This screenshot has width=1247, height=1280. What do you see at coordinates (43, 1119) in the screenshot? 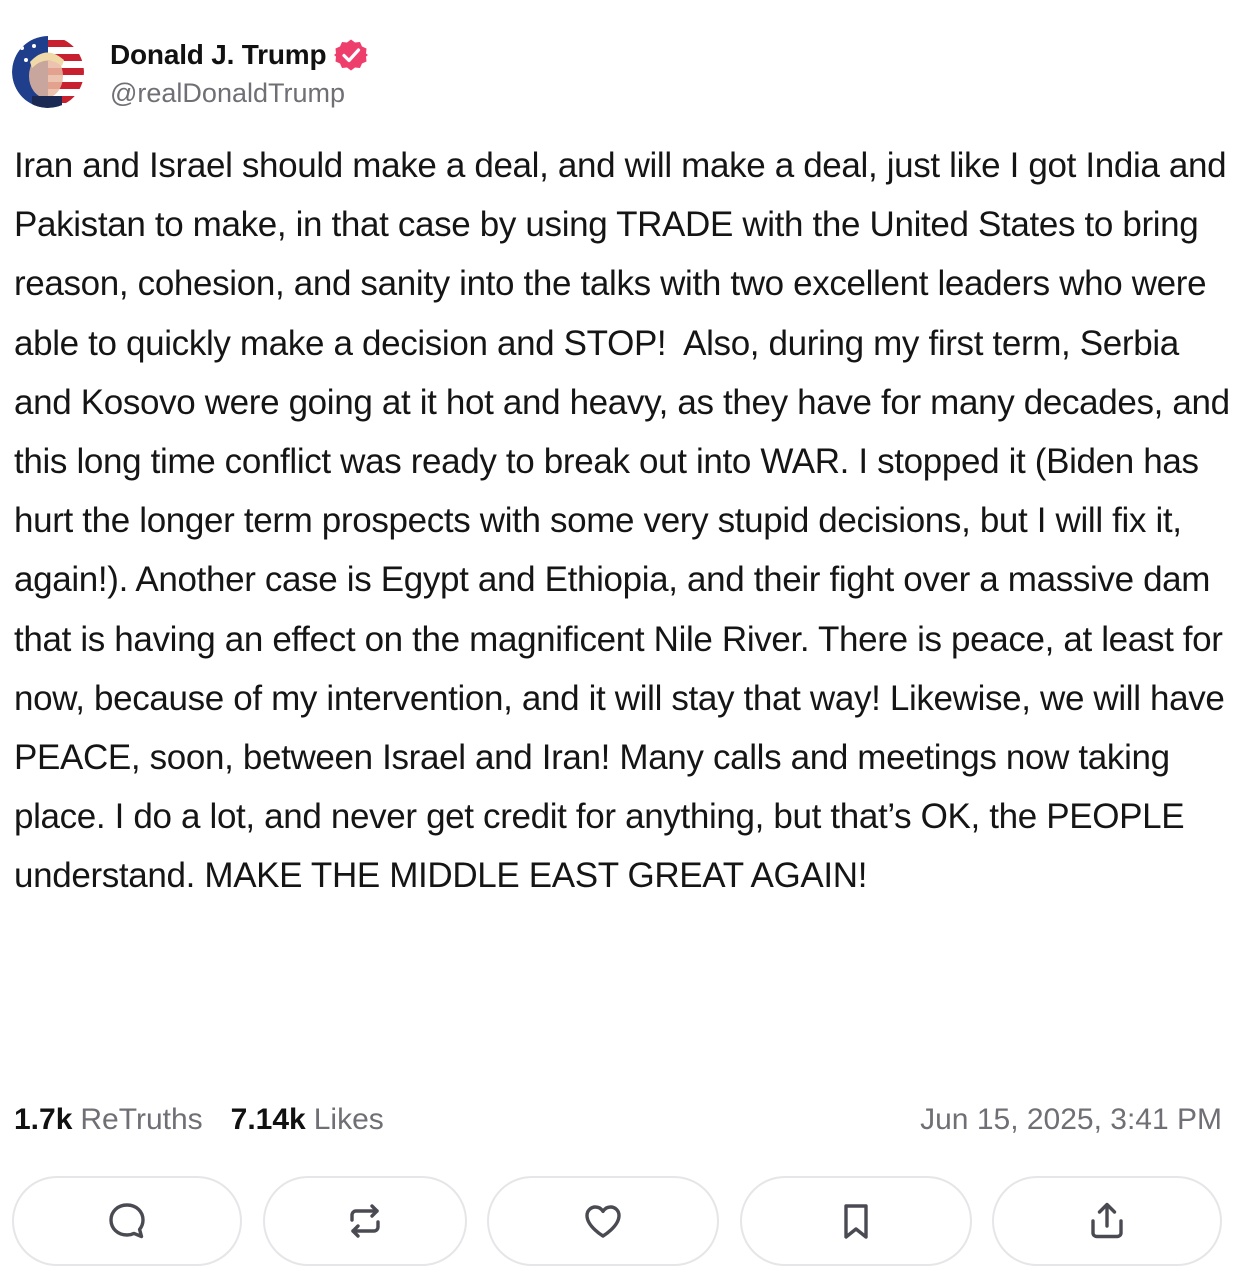
I see `retruths-count: 1.7k` at bounding box center [43, 1119].